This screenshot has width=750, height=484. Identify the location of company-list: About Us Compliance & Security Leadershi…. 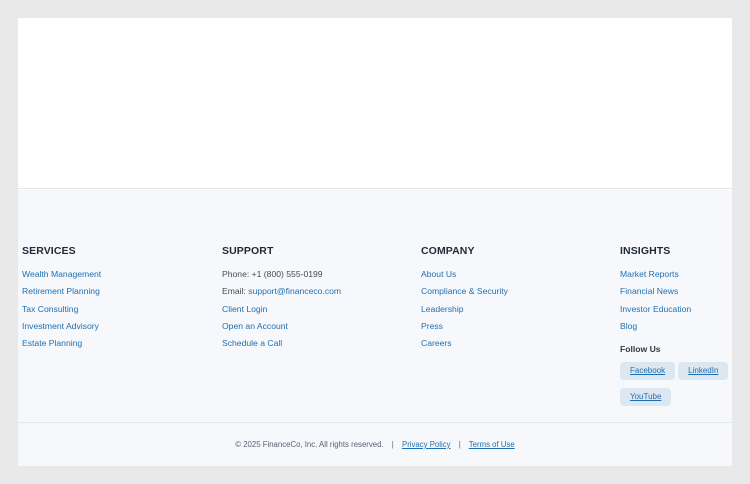
(464, 309).